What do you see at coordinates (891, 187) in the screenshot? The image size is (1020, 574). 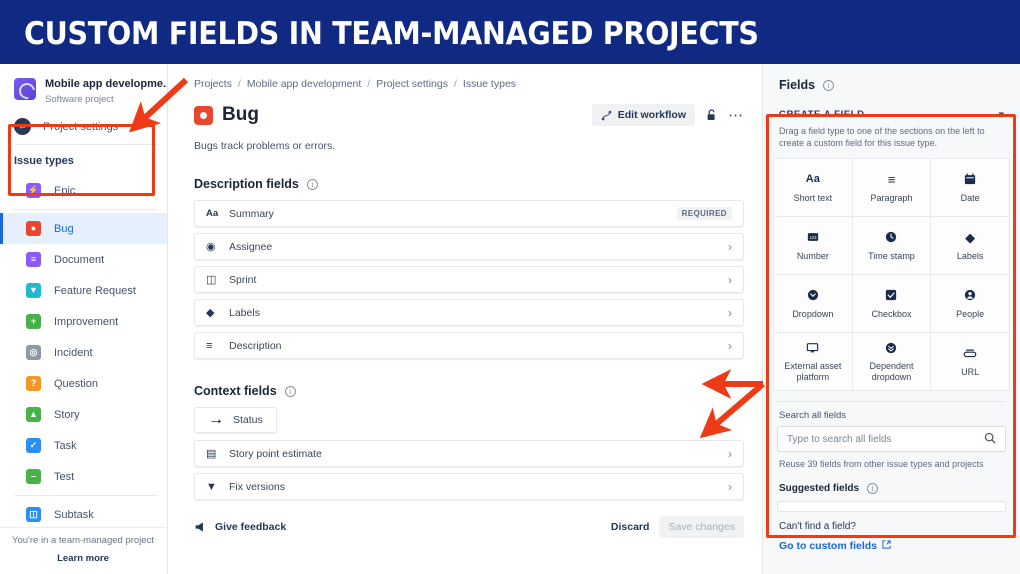 I see `field-type-paragraph: ≡ Paragraph` at bounding box center [891, 187].